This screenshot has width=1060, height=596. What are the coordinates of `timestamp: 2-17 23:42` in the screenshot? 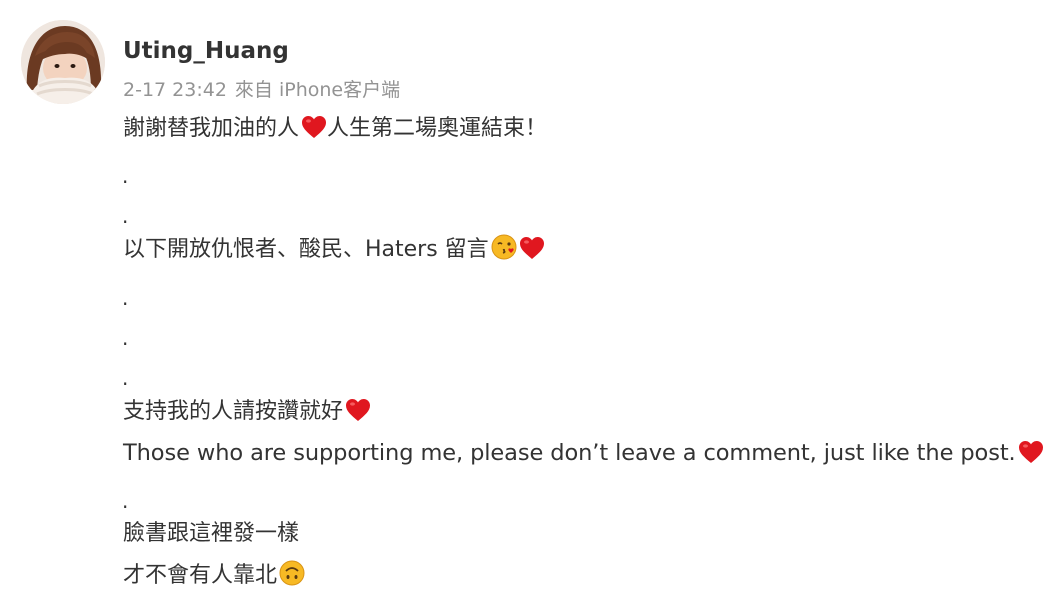 It's located at (175, 90).